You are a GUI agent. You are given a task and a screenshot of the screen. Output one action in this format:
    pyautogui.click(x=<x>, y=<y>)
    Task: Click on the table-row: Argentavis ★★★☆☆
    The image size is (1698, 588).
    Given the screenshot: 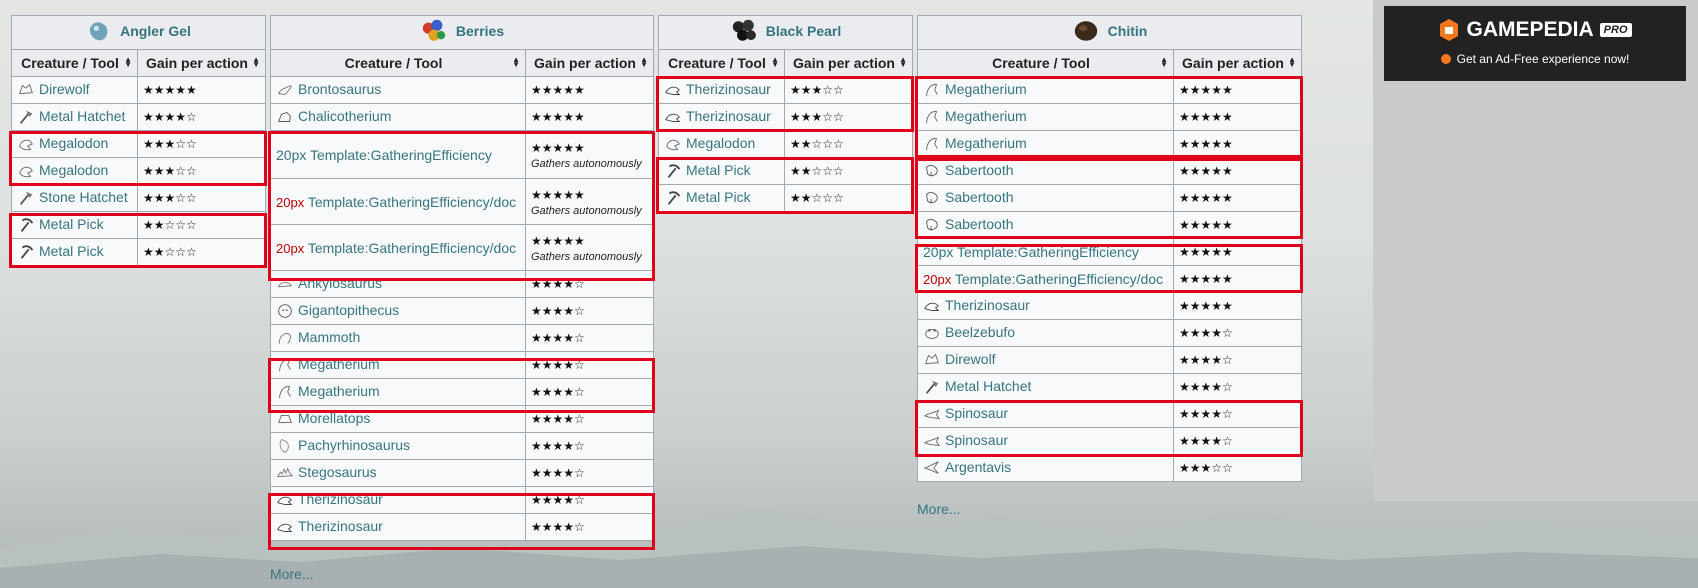 What is the action you would take?
    pyautogui.click(x=1109, y=468)
    